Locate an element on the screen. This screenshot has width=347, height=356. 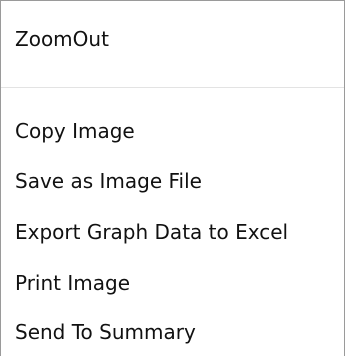
menu-item-export-graph-data-to-excel: Export Graph Data to Excel is located at coordinates (151, 232).